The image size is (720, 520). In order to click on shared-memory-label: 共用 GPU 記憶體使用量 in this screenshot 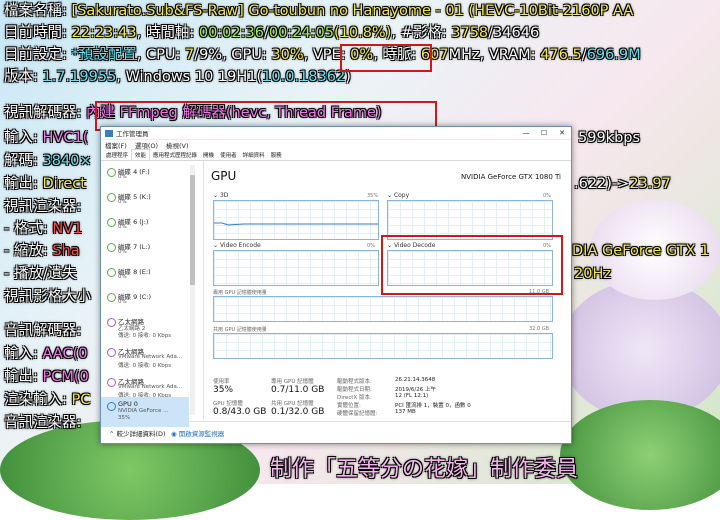, I will do `click(240, 330)`.